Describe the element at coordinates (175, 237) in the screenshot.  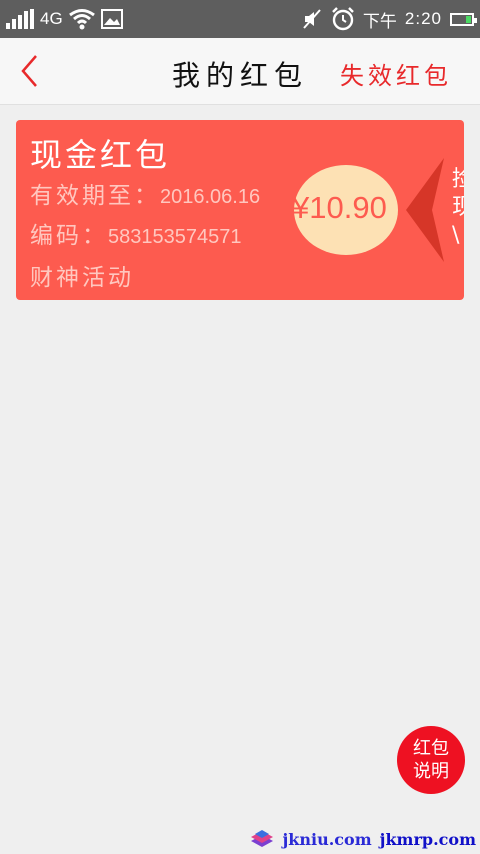
I see `code-value: 583153574571` at that location.